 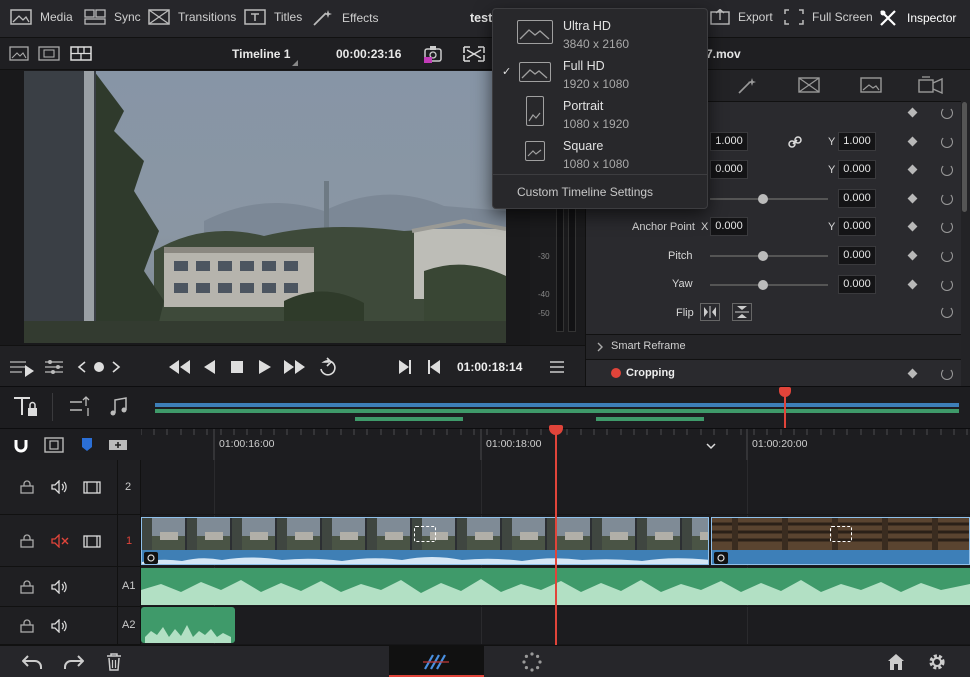 What do you see at coordinates (87, 445) in the screenshot?
I see `marker-flag-icon` at bounding box center [87, 445].